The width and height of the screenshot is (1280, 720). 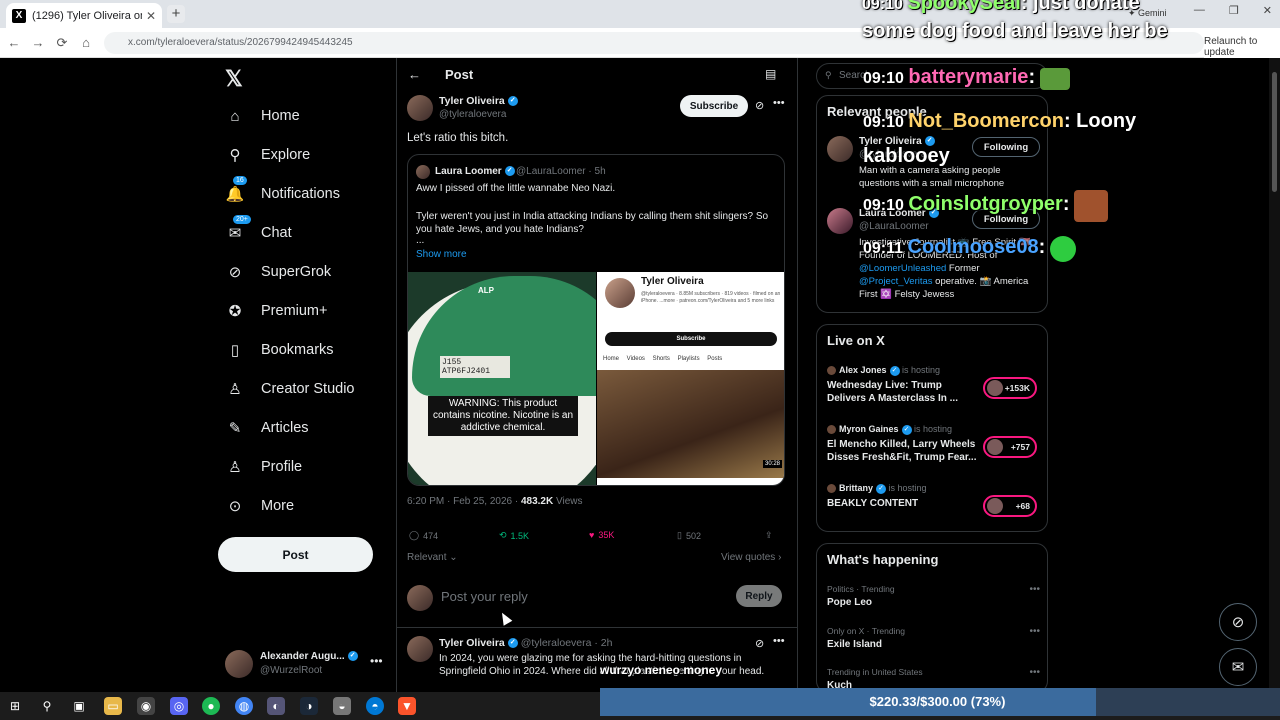 I want to click on post-button: Post, so click(x=295, y=554).